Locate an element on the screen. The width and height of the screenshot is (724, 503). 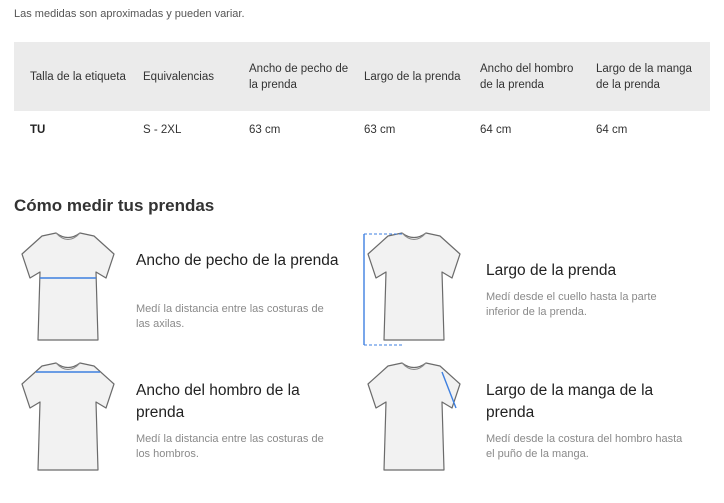
tshirt-sleeve-length-icon is located at coordinates (418, 420).